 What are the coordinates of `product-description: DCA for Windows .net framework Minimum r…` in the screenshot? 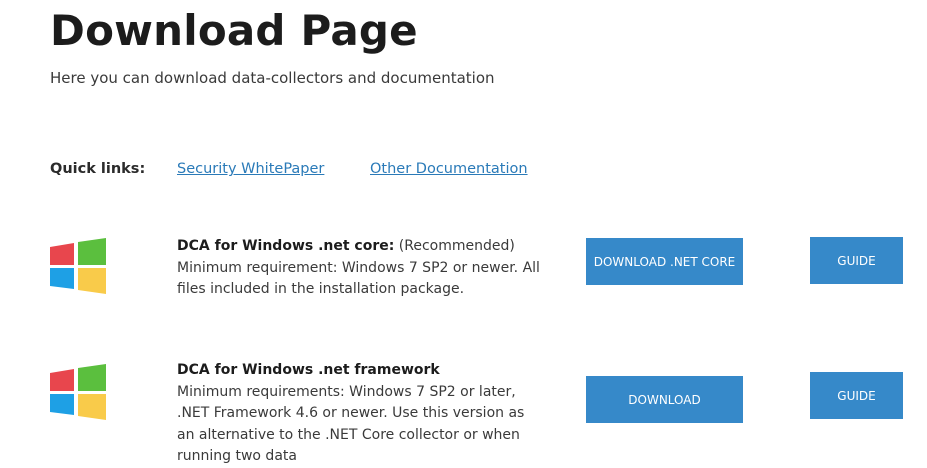 It's located at (359, 414).